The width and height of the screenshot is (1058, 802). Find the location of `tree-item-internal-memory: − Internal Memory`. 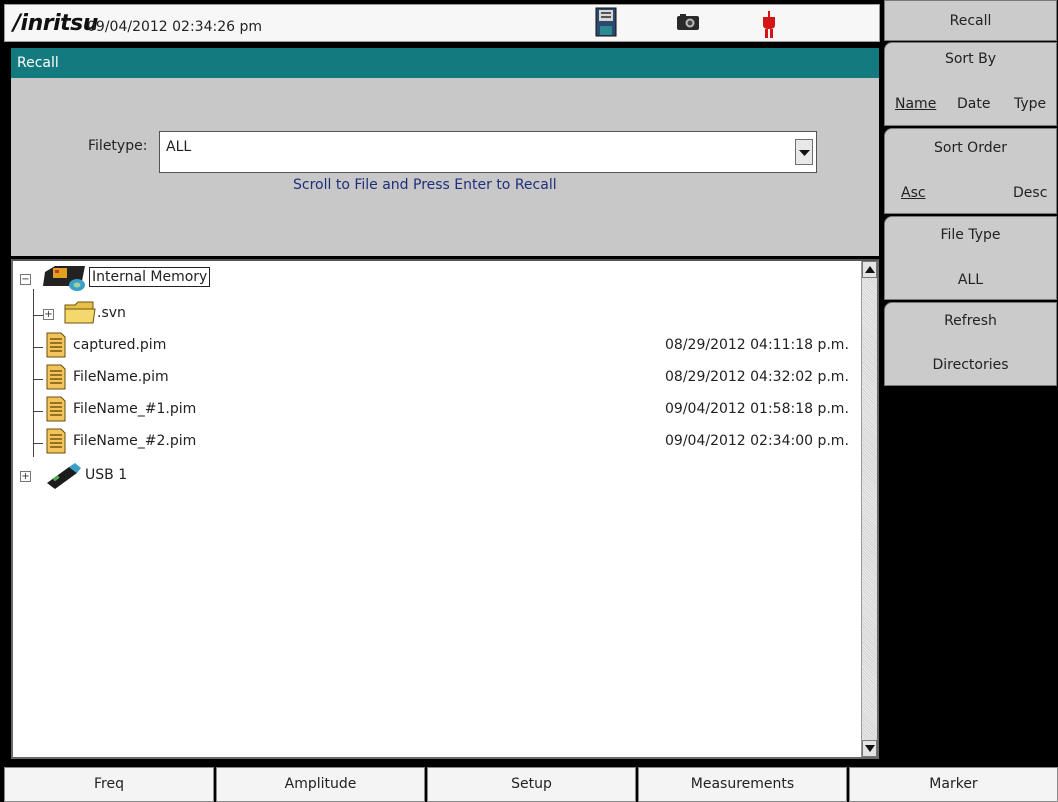

tree-item-internal-memory: − Internal Memory is located at coordinates (438, 278).